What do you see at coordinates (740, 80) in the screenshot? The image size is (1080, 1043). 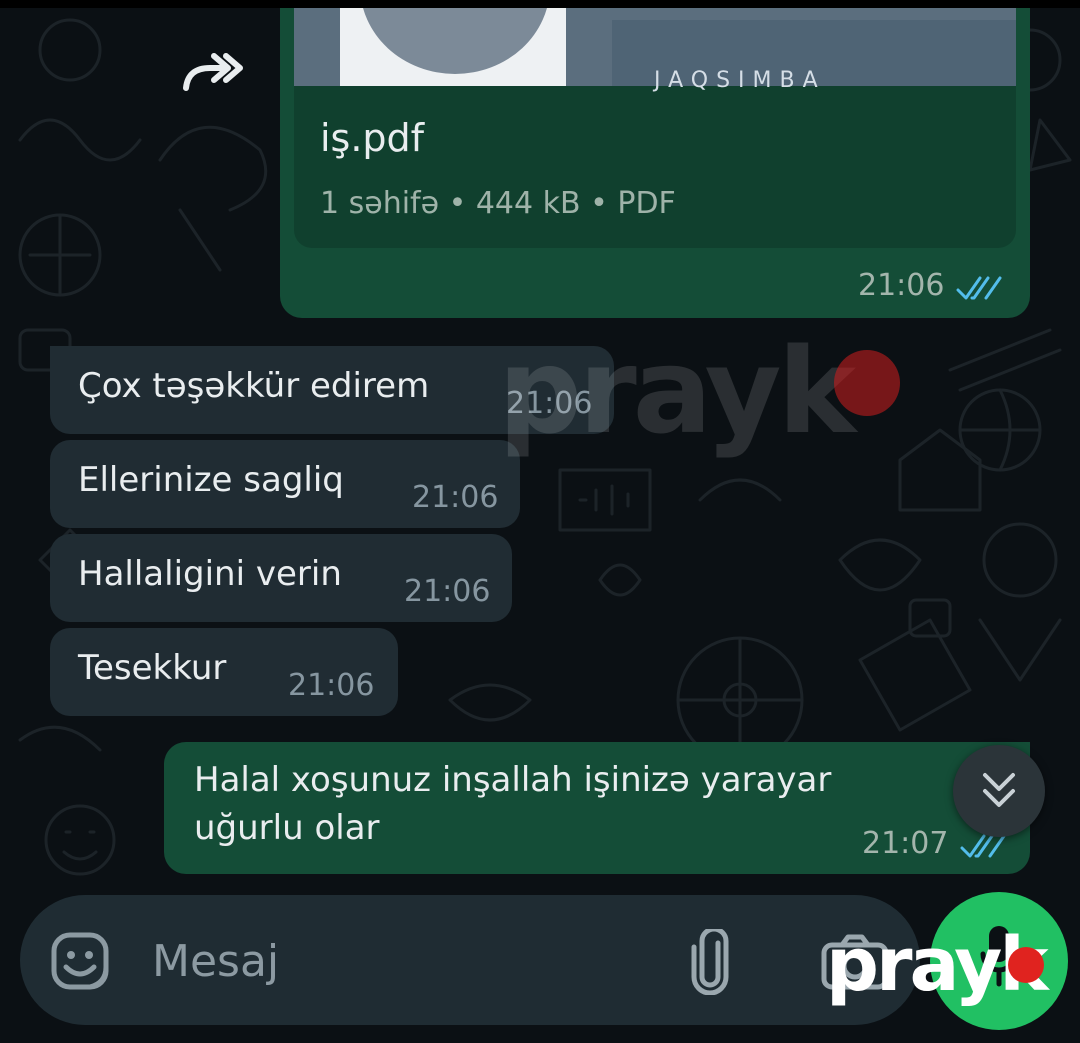 I see `preview-text: JAQSIMBA` at bounding box center [740, 80].